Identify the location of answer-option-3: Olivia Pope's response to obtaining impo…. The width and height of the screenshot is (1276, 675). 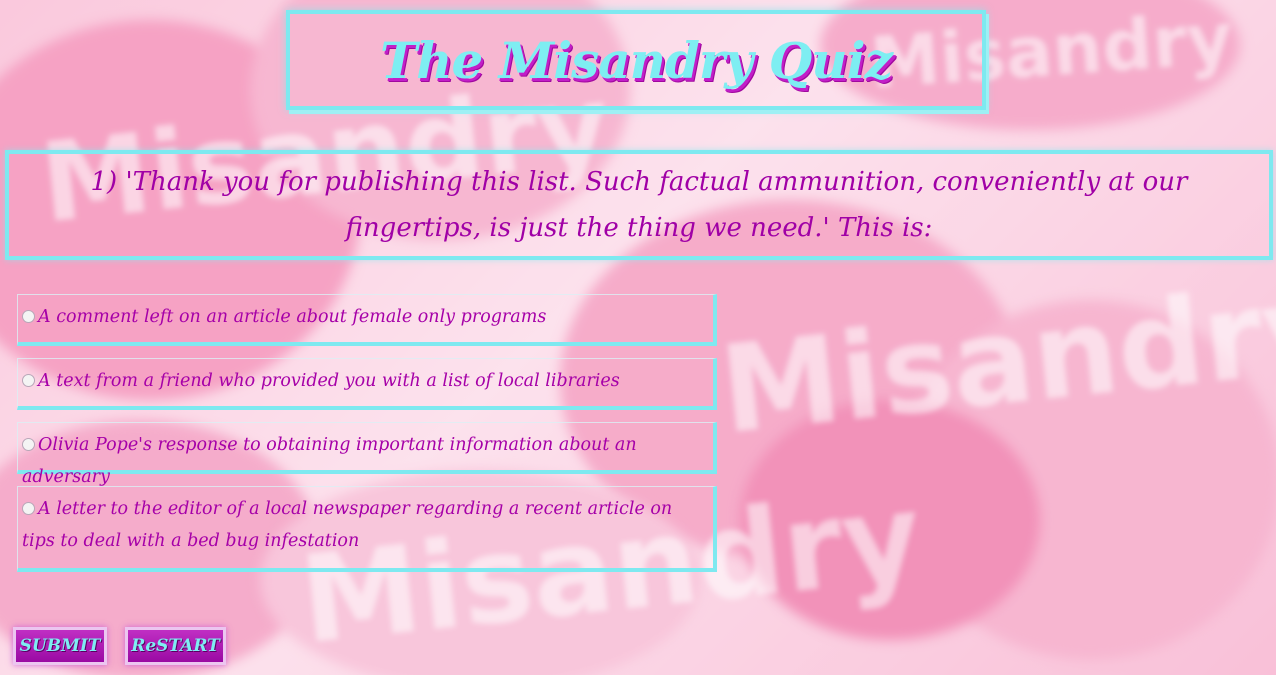
(367, 454).